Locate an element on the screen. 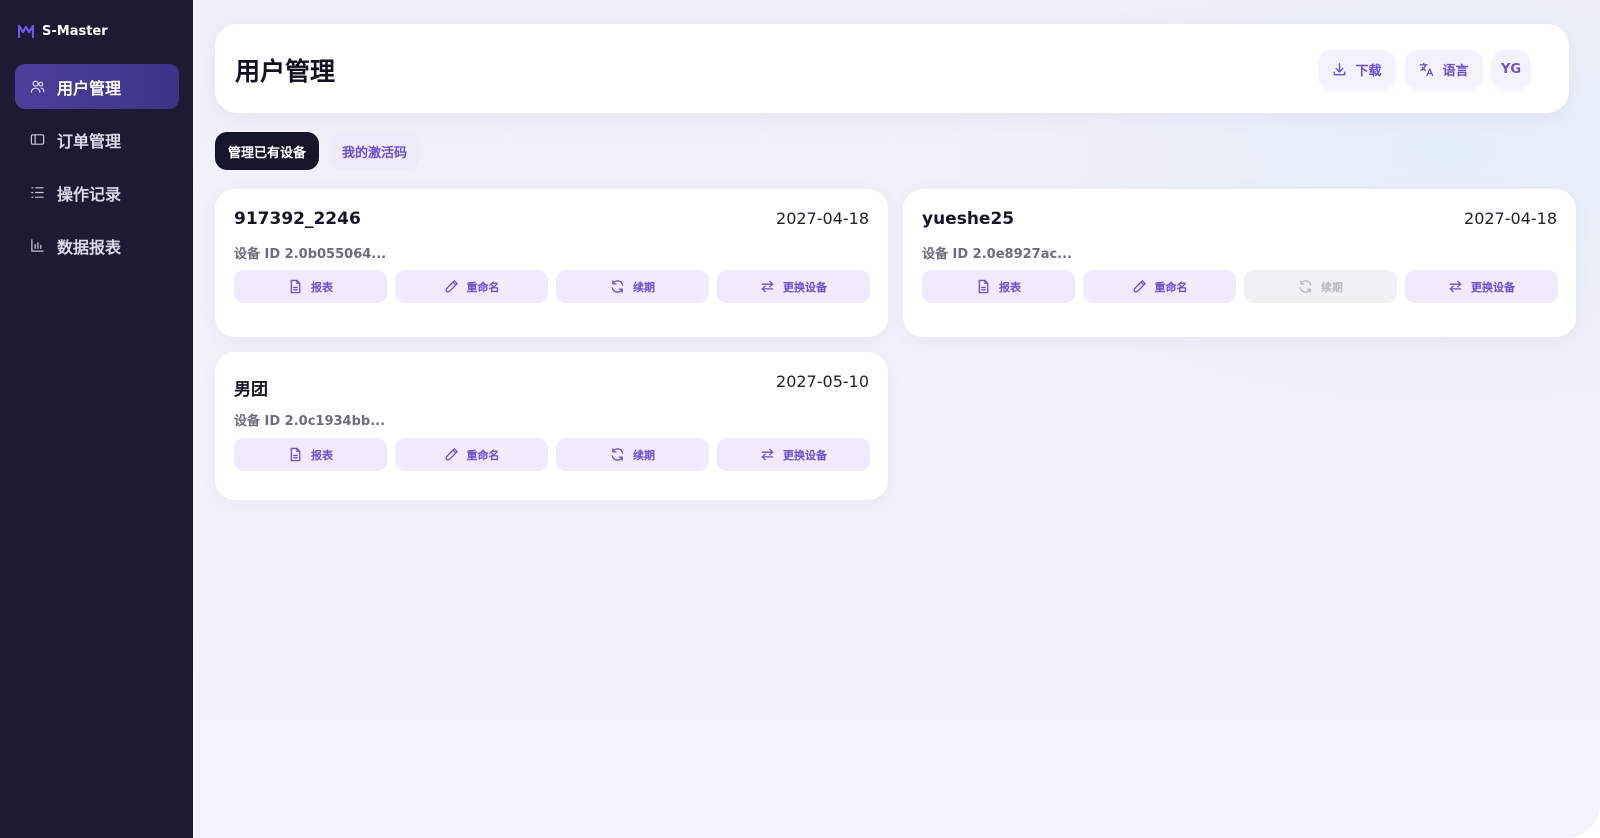  brand-name: S-Master is located at coordinates (75, 31).